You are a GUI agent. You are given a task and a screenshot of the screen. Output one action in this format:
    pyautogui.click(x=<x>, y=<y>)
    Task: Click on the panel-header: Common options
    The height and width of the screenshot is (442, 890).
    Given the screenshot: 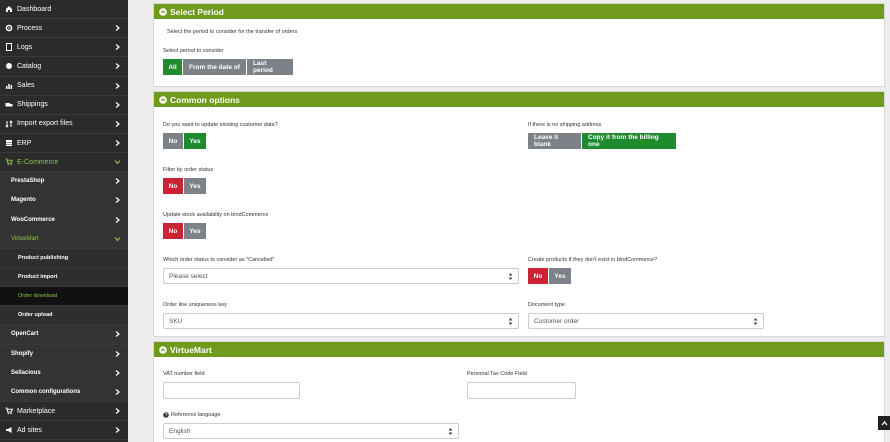 What is the action you would take?
    pyautogui.click(x=519, y=99)
    